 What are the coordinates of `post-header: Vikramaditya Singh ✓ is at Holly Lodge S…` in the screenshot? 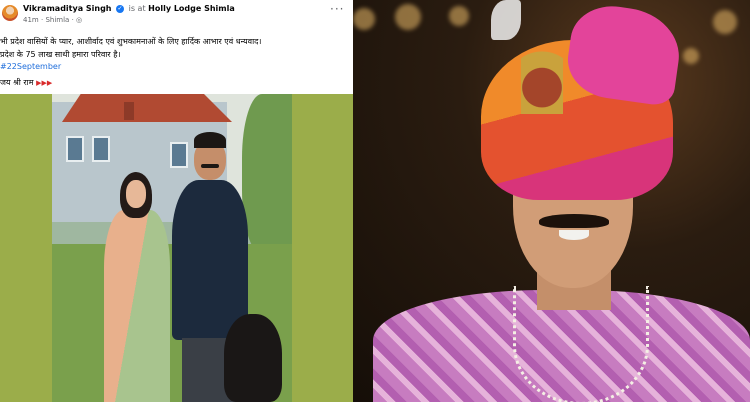 It's located at (176, 15).